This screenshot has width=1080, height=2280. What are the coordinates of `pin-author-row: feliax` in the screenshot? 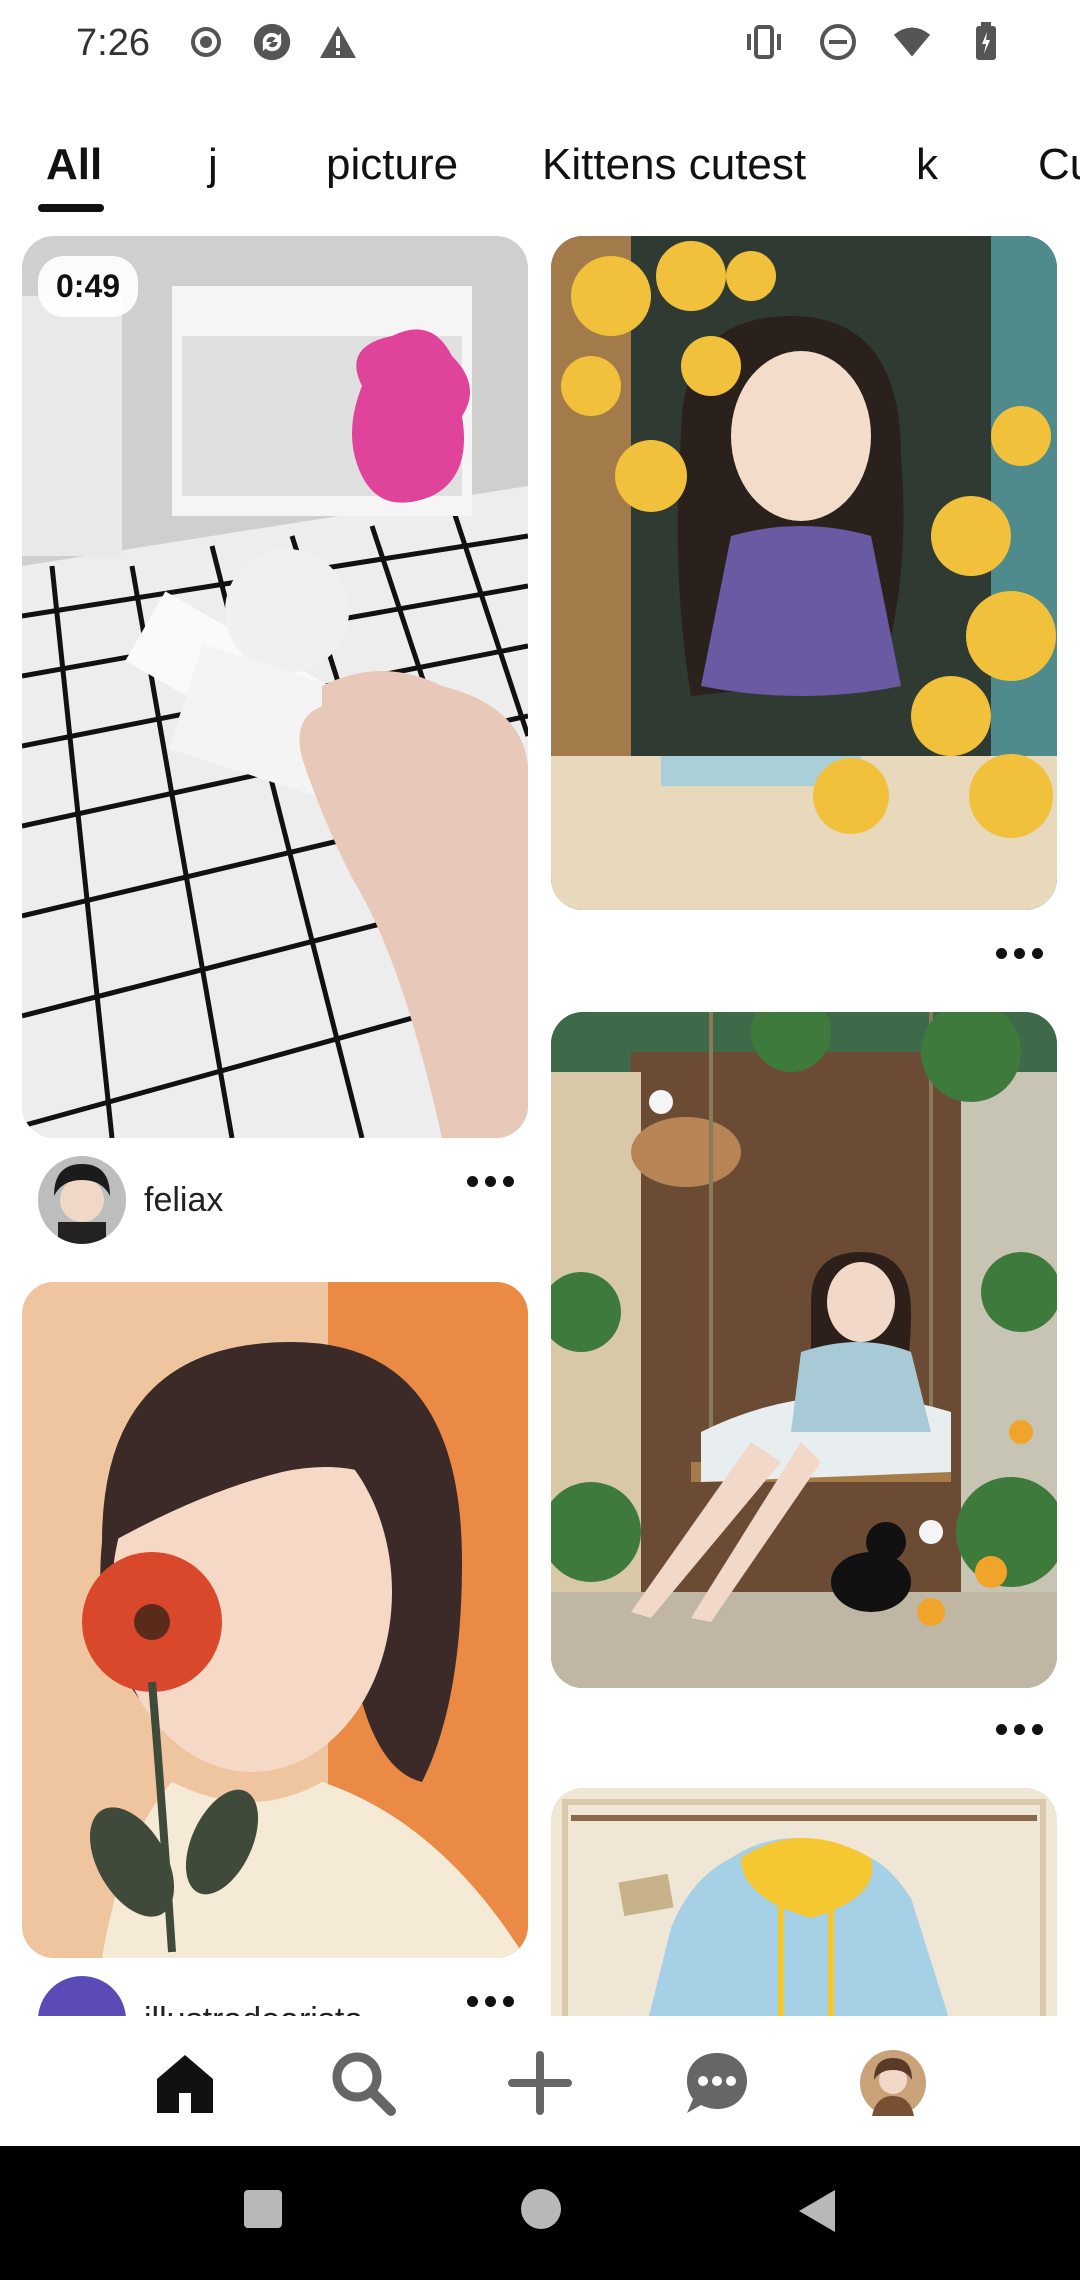 It's located at (130, 1200).